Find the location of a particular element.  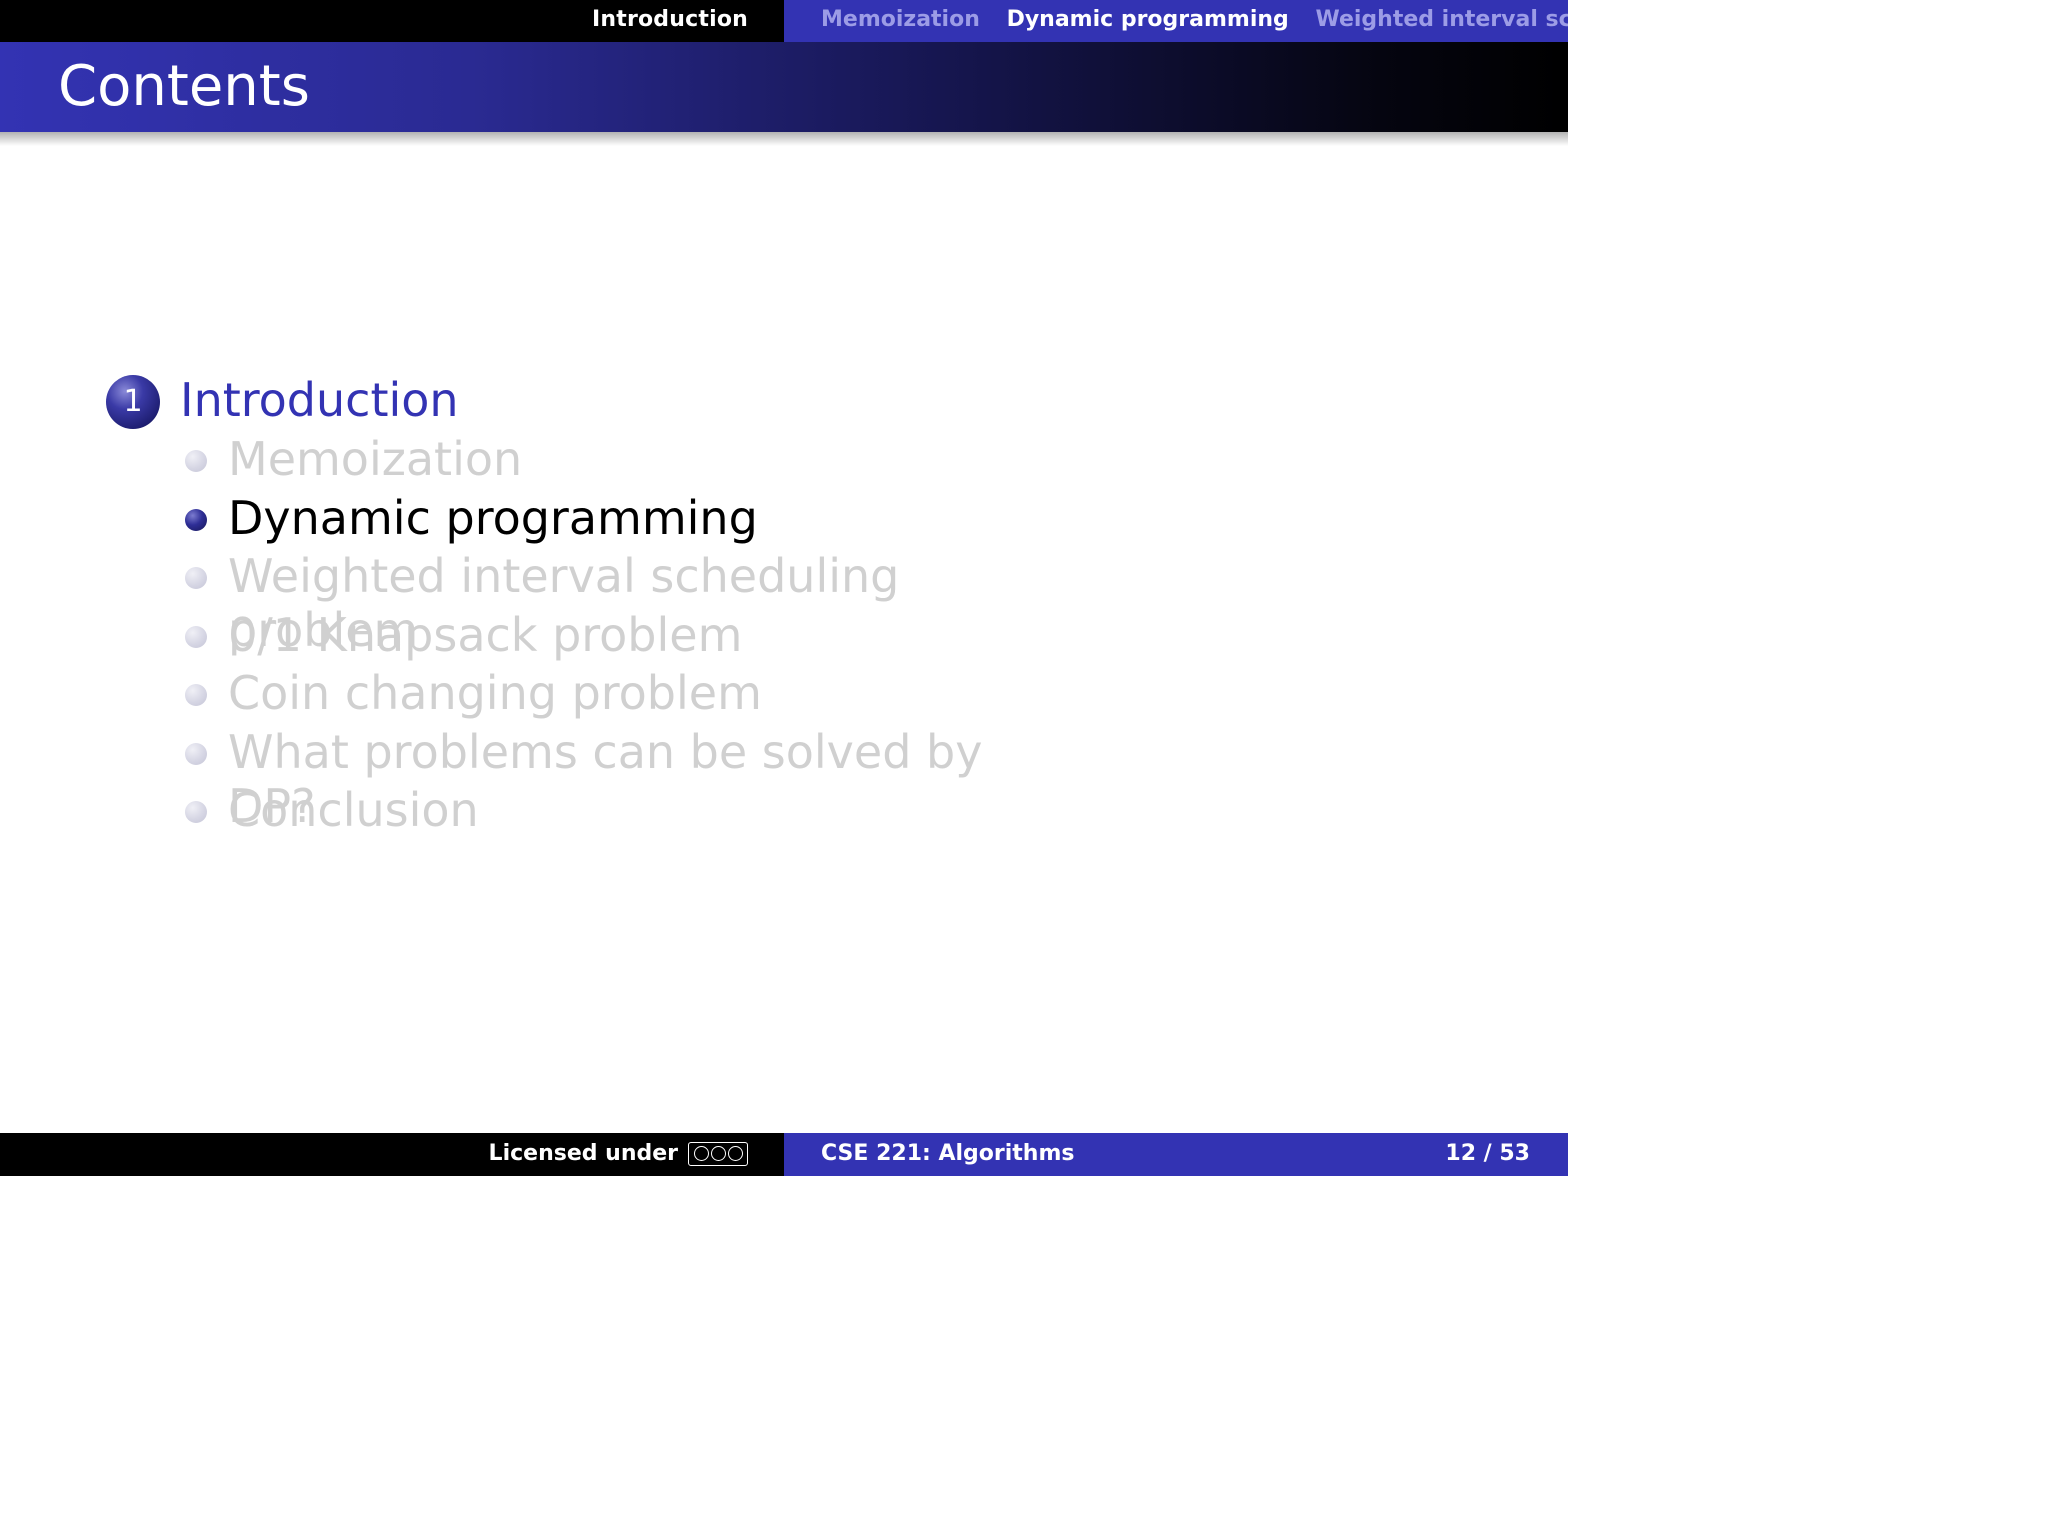

nav-subsection-memoization: Memoization is located at coordinates (900, 19).